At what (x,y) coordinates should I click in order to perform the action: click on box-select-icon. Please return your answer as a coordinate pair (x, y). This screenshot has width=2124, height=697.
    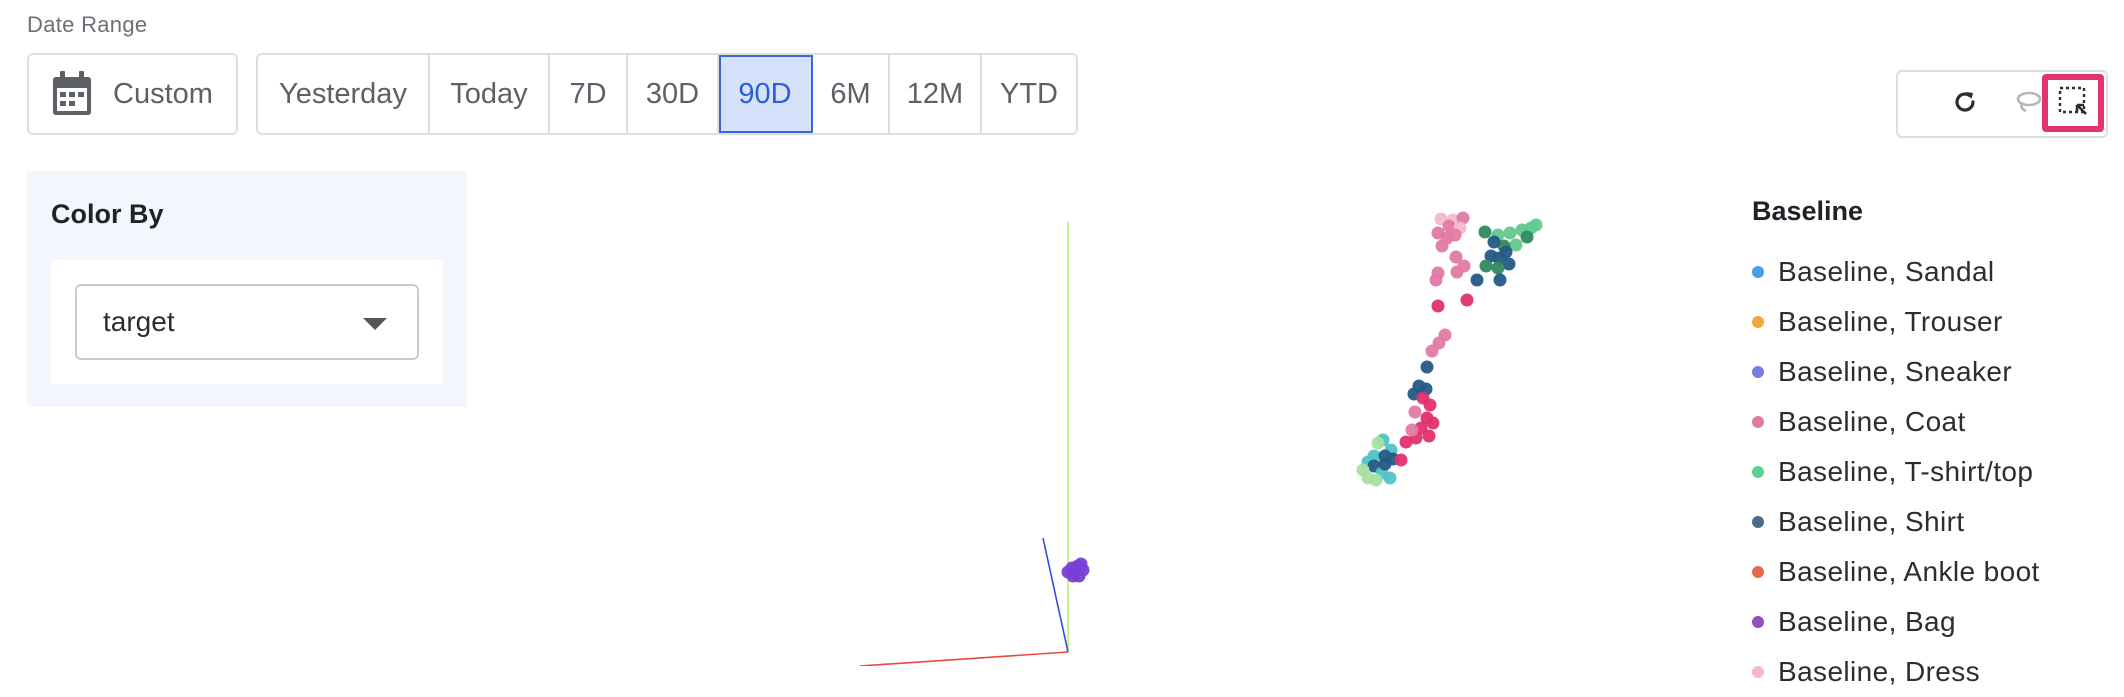
    Looking at the image, I should click on (2073, 103).